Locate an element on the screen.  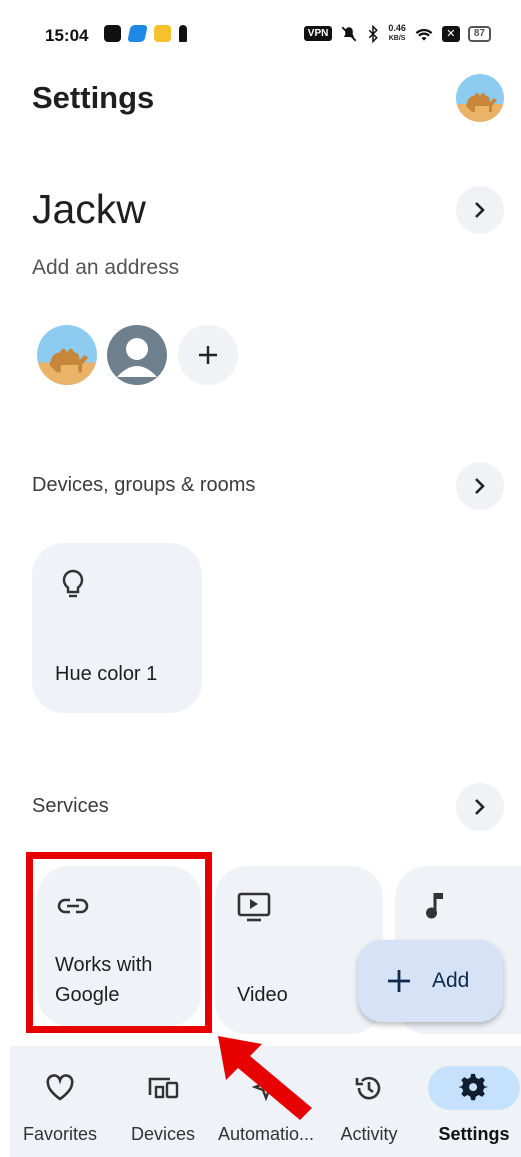
keyhole-icon is located at coordinates (183, 33).